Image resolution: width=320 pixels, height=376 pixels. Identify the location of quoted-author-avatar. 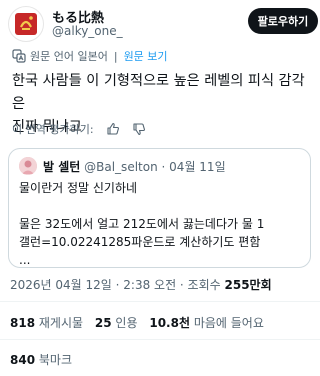
(28, 166).